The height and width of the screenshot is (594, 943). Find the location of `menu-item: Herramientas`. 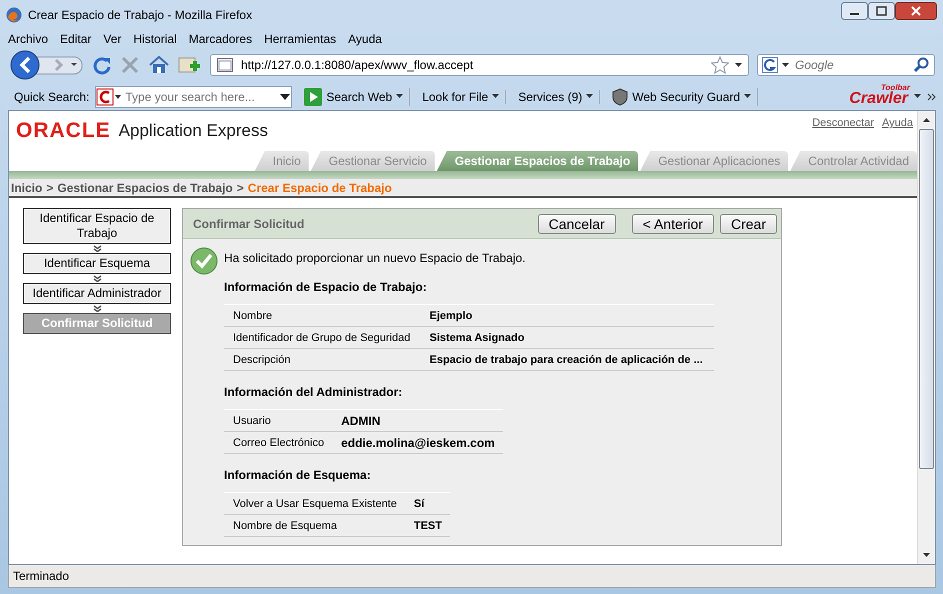

menu-item: Herramientas is located at coordinates (300, 39).